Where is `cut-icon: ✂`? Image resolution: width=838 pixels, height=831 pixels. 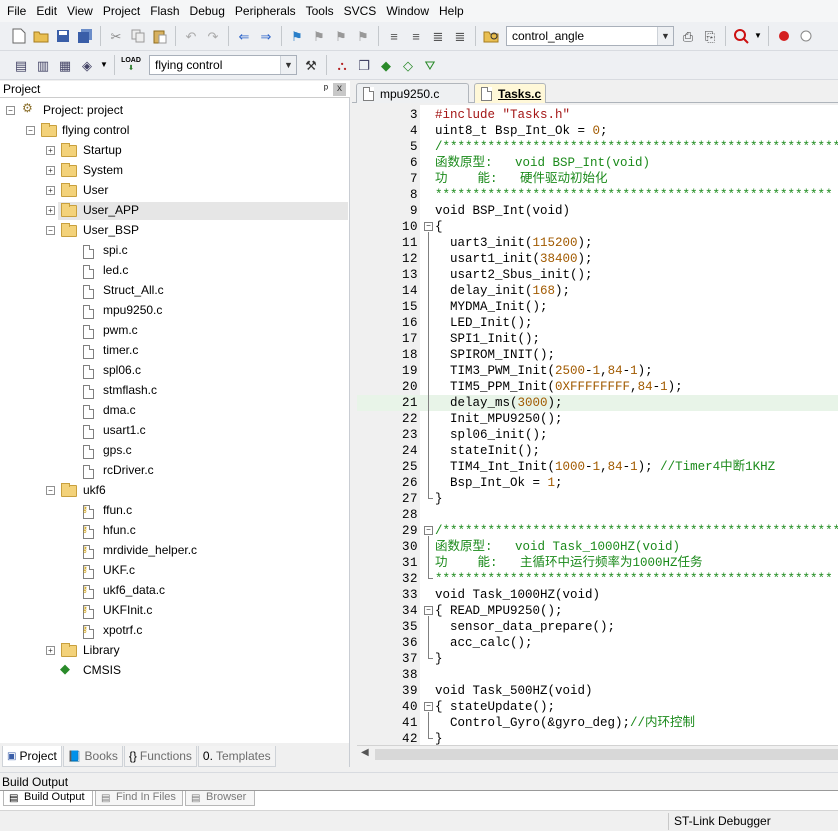
cut-icon: ✂ is located at coordinates (116, 36).